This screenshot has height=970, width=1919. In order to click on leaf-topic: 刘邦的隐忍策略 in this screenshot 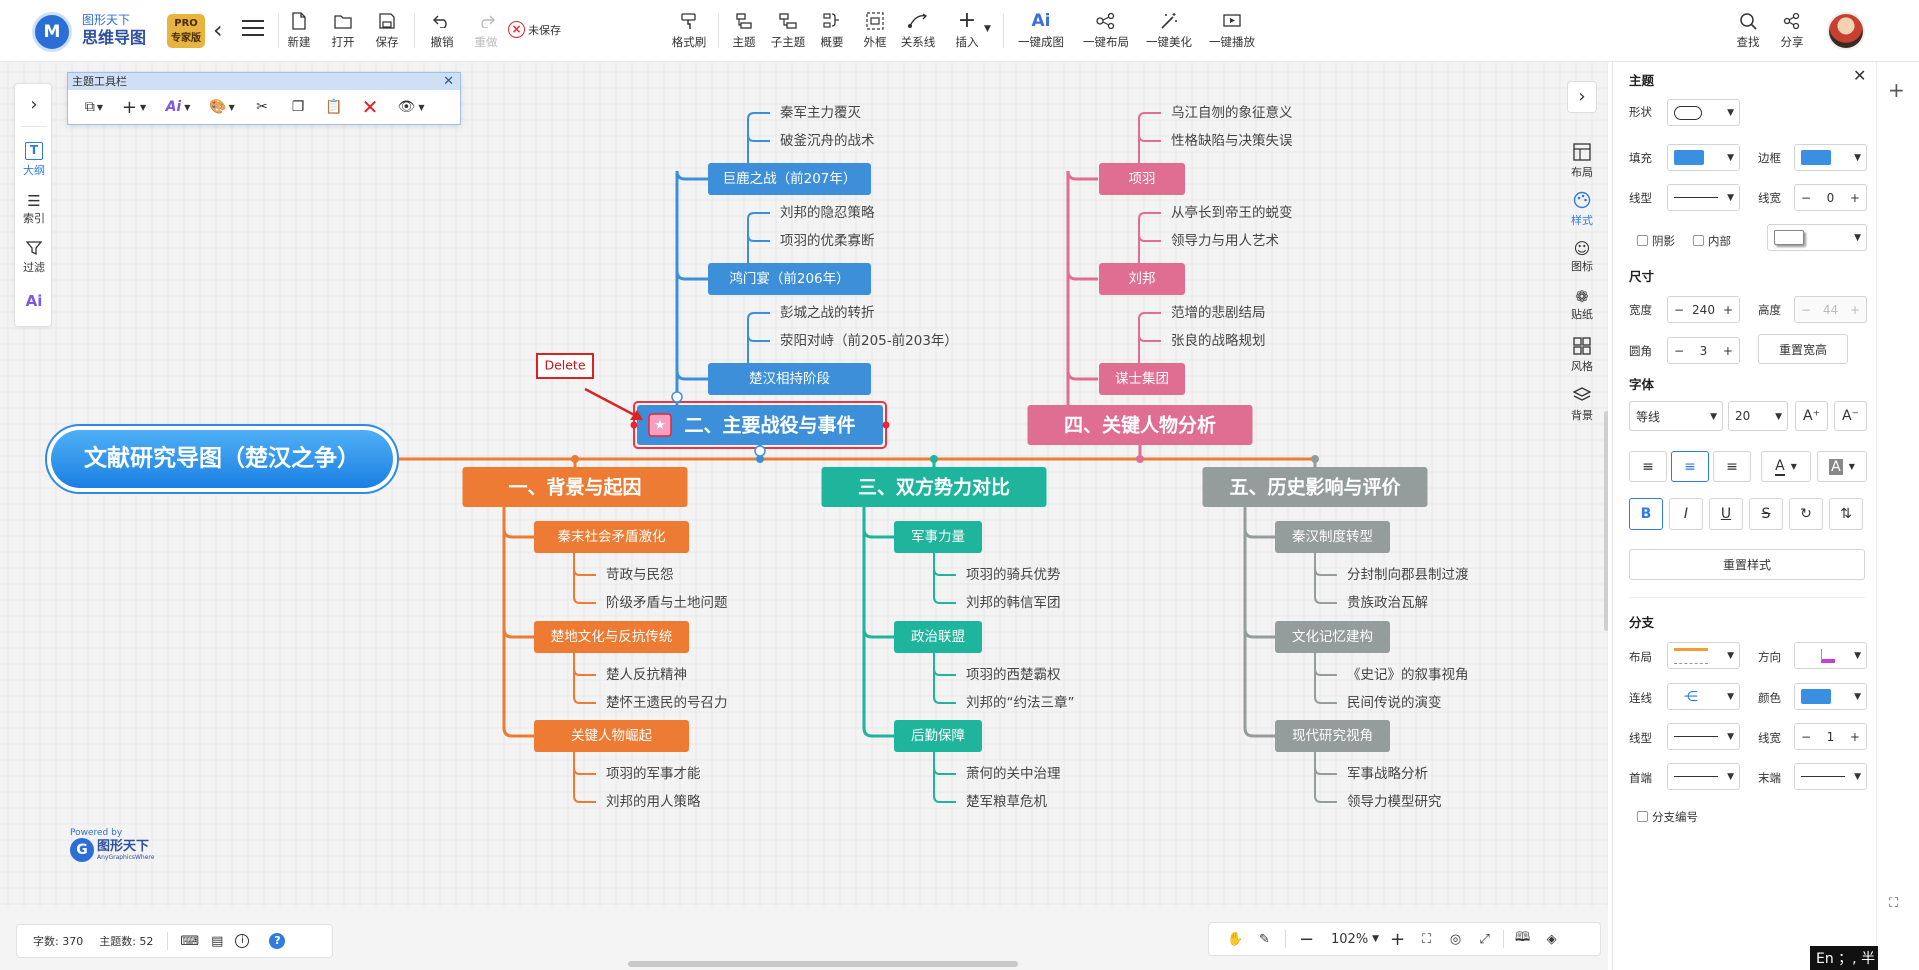, I will do `click(827, 212)`.